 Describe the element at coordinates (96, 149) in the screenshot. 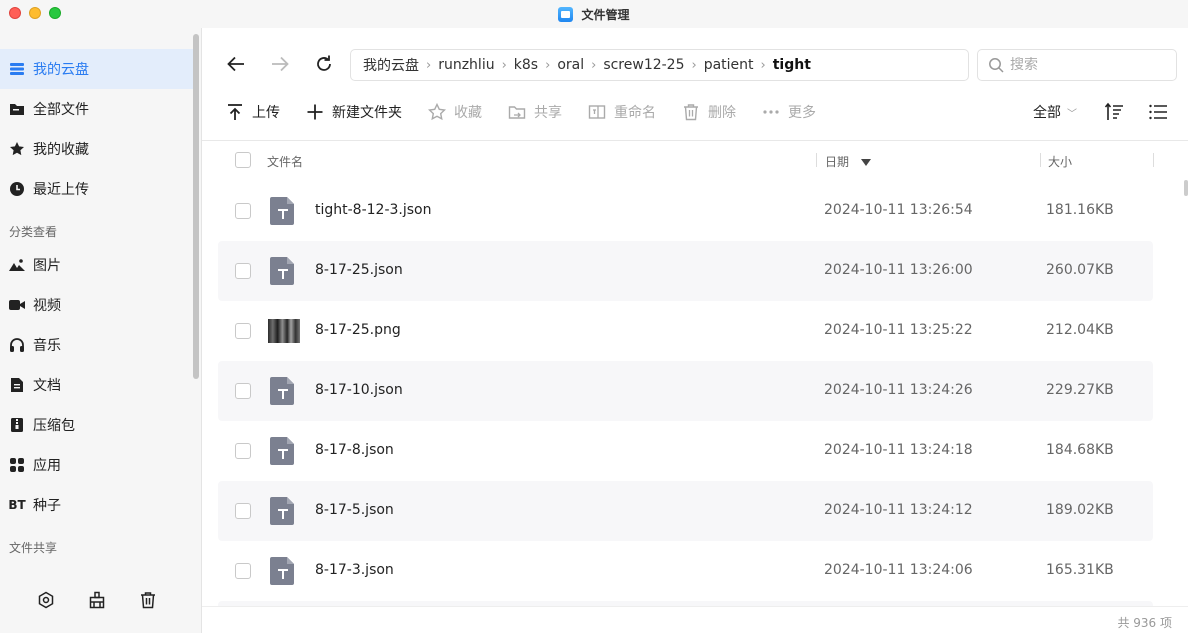

I see `sidebar-item-favorites: 我的收藏` at that location.